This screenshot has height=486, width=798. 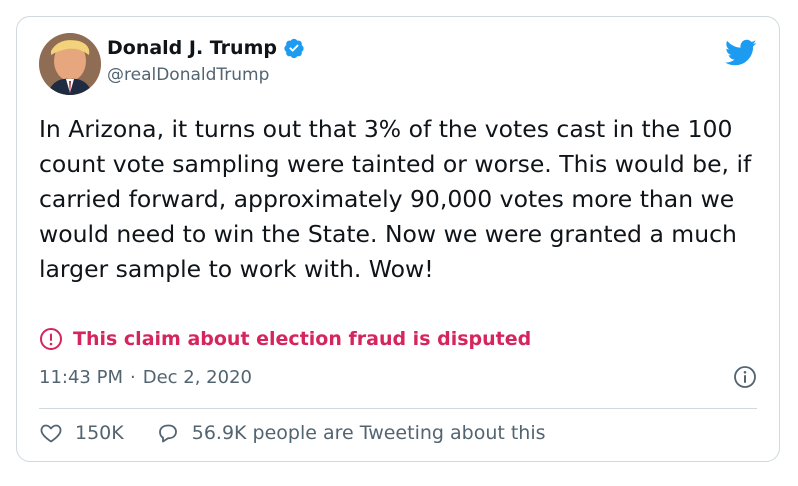 I want to click on tweet-date: Dec 2, 2020, so click(x=197, y=377).